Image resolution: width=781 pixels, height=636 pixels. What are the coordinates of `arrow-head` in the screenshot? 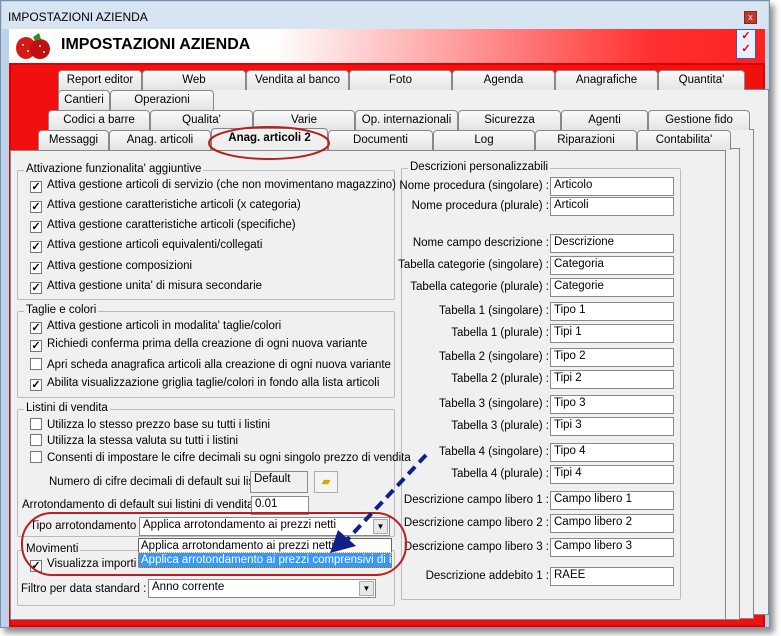 It's located at (343, 541).